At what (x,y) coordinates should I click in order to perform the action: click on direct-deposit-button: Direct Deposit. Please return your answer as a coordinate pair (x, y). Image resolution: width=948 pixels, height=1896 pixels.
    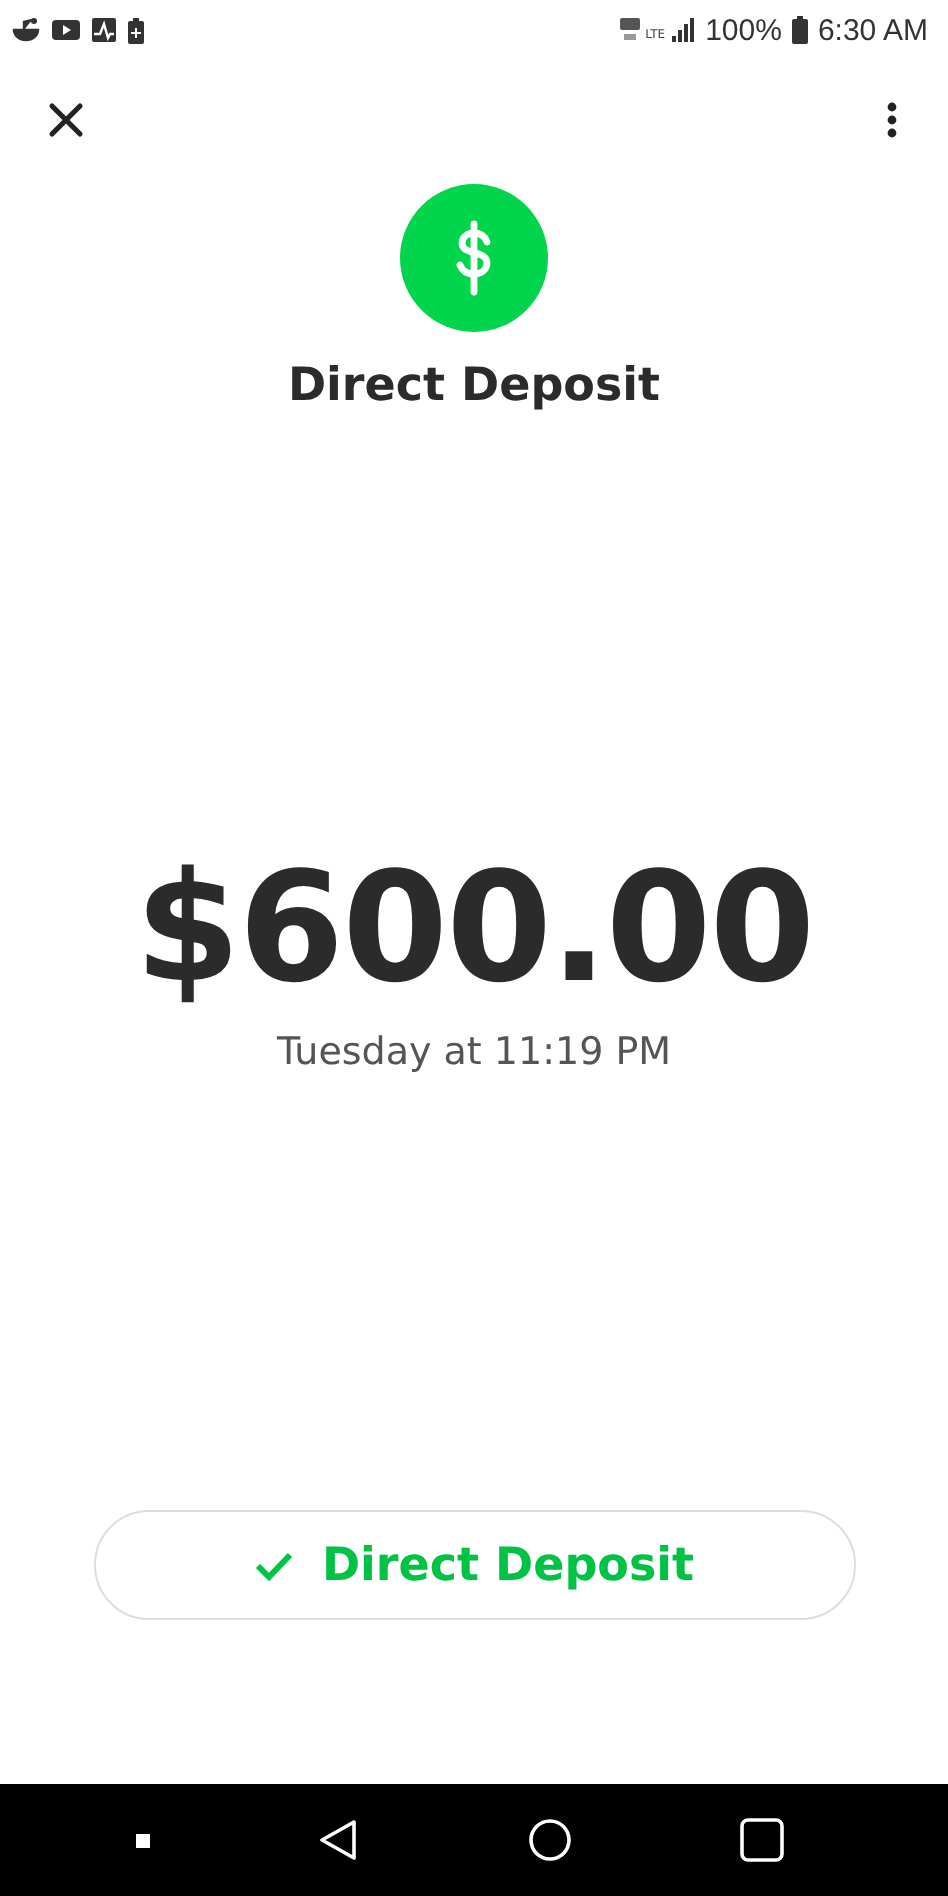
    Looking at the image, I should click on (474, 1565).